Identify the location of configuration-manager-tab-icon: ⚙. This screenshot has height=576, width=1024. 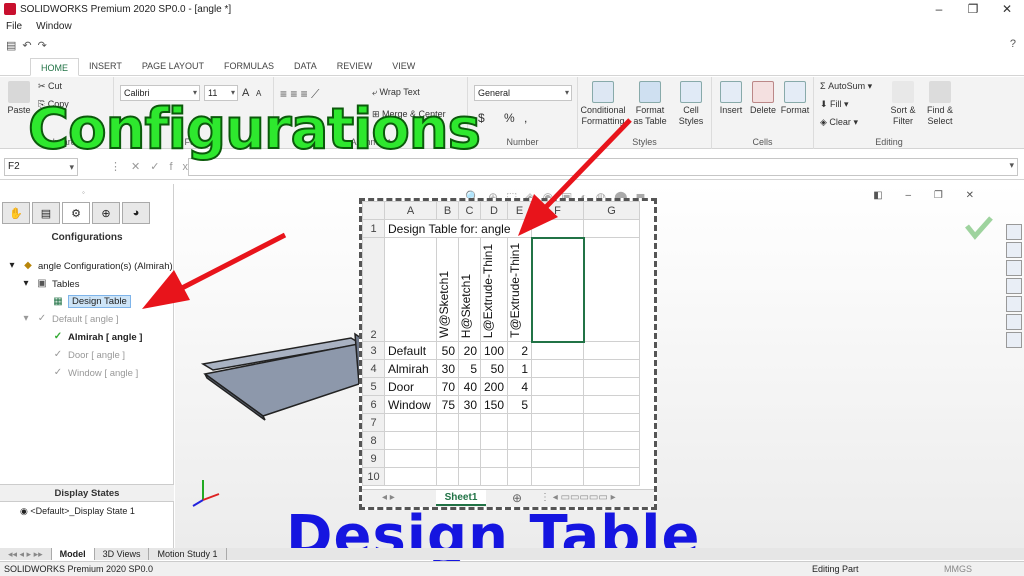
(76, 213).